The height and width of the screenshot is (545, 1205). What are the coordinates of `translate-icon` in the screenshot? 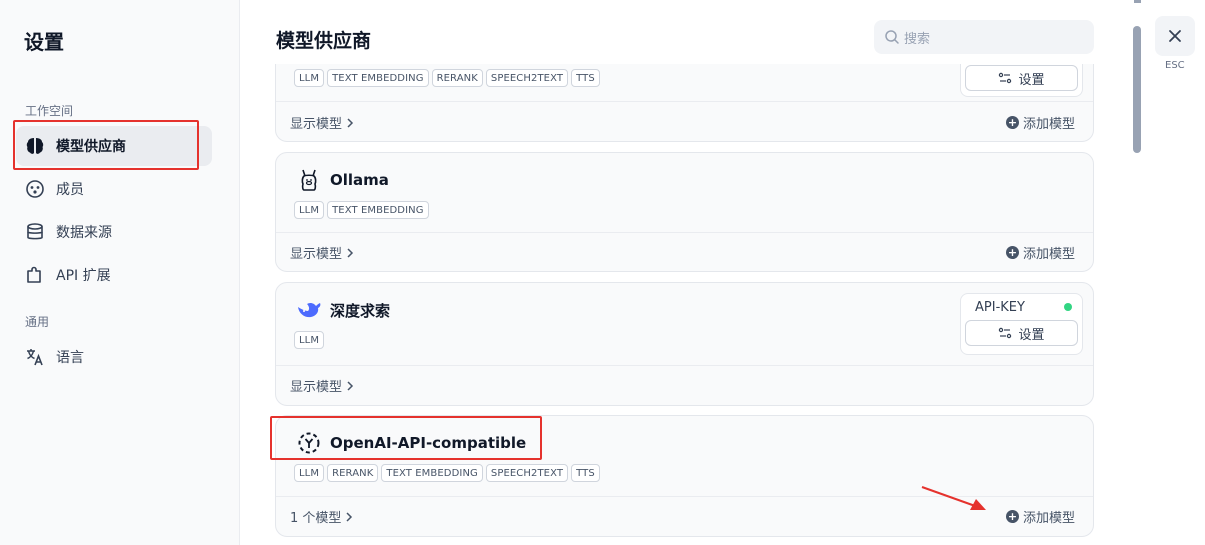 It's located at (35, 357).